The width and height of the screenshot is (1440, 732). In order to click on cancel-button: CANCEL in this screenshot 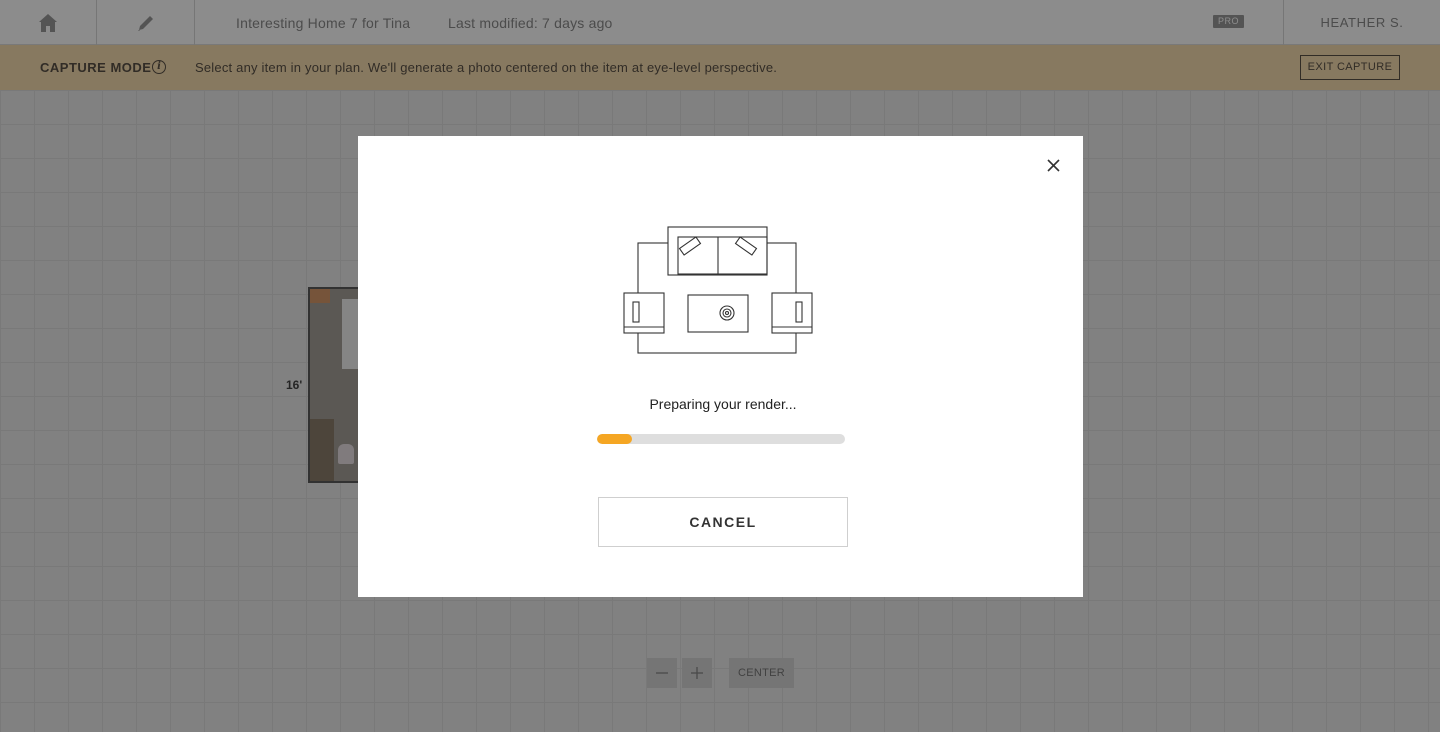, I will do `click(723, 522)`.